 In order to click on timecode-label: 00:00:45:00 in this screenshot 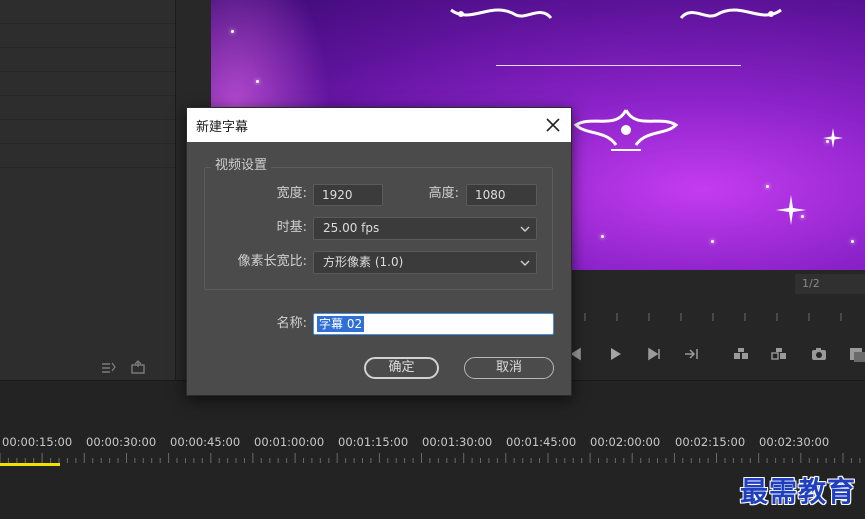, I will do `click(205, 442)`.